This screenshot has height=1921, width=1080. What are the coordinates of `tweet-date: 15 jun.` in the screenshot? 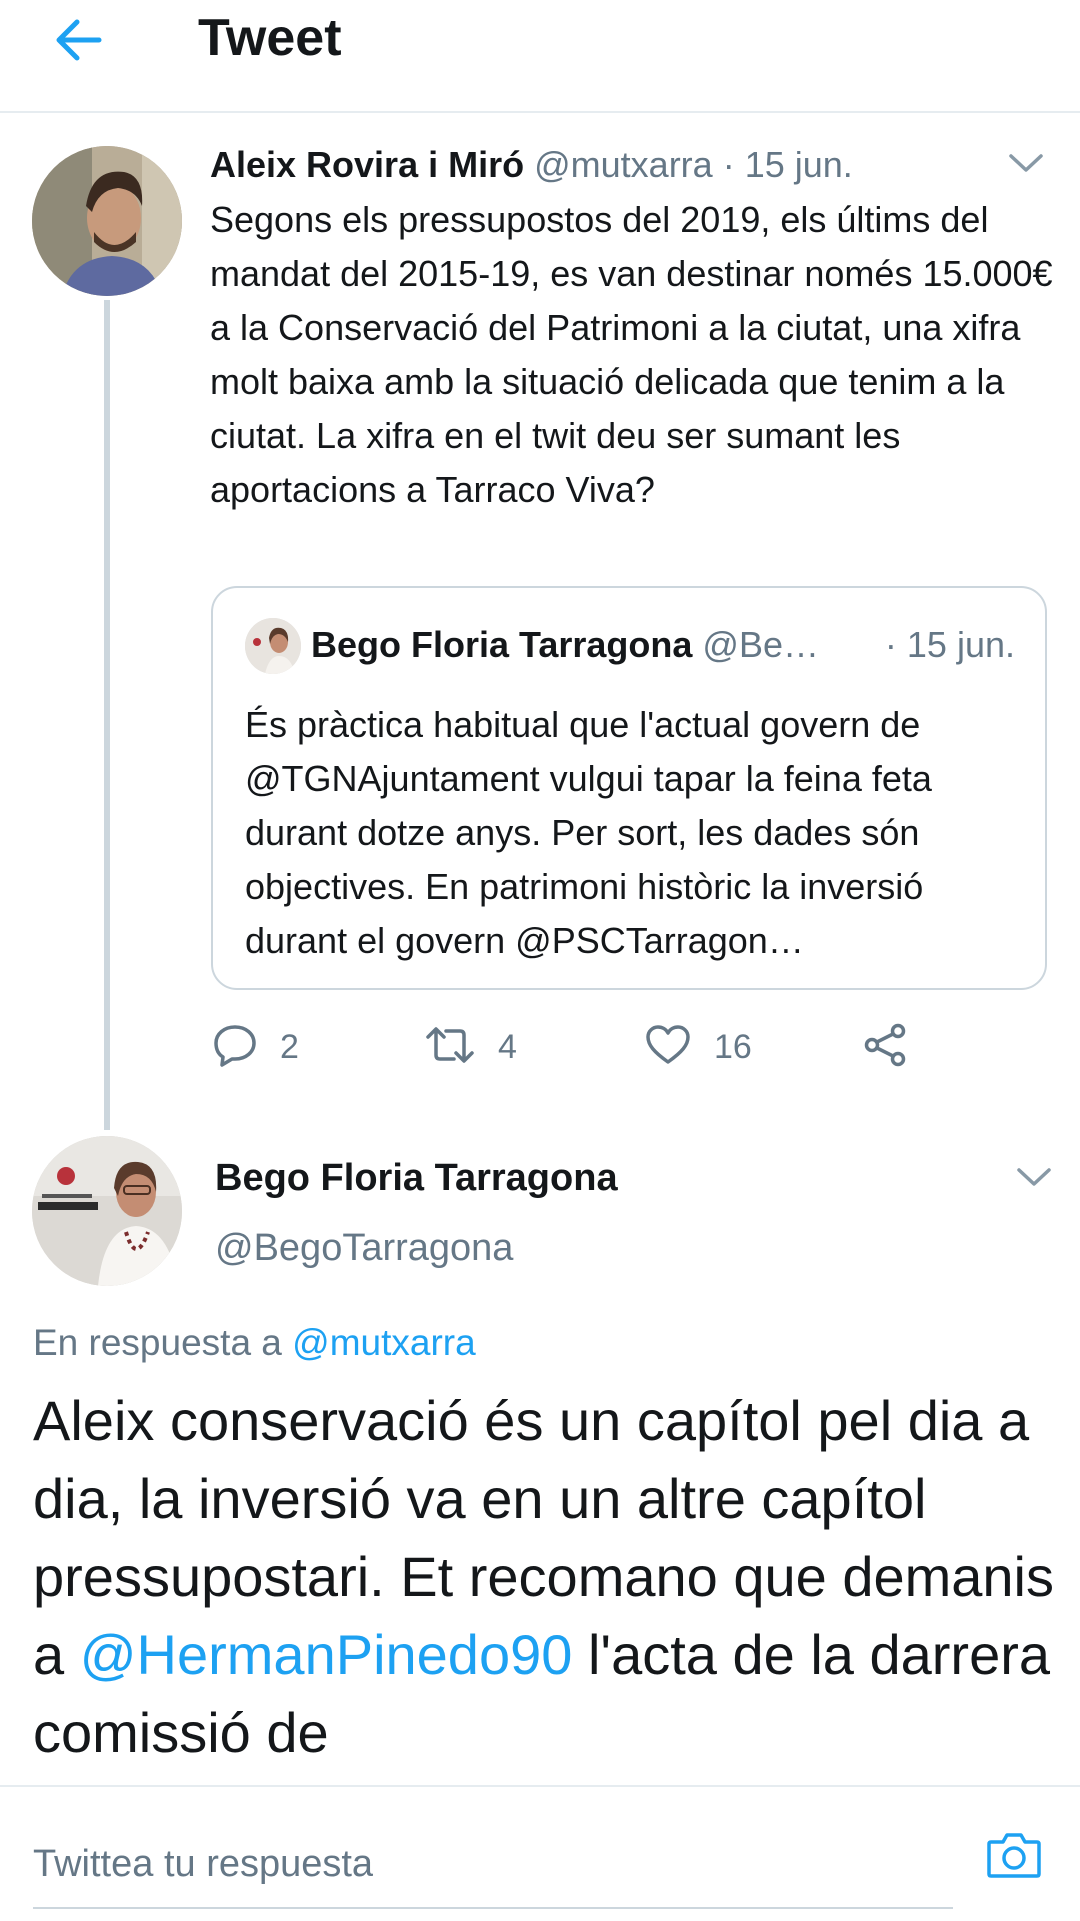 It's located at (799, 164).